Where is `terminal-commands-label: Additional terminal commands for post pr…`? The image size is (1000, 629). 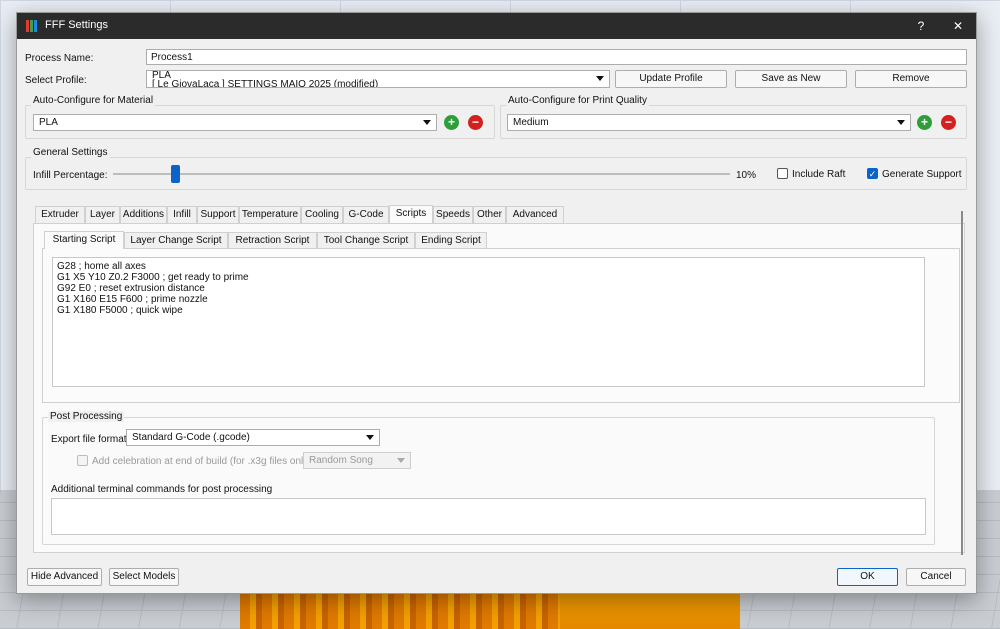
terminal-commands-label: Additional terminal commands for post pr… is located at coordinates (162, 489).